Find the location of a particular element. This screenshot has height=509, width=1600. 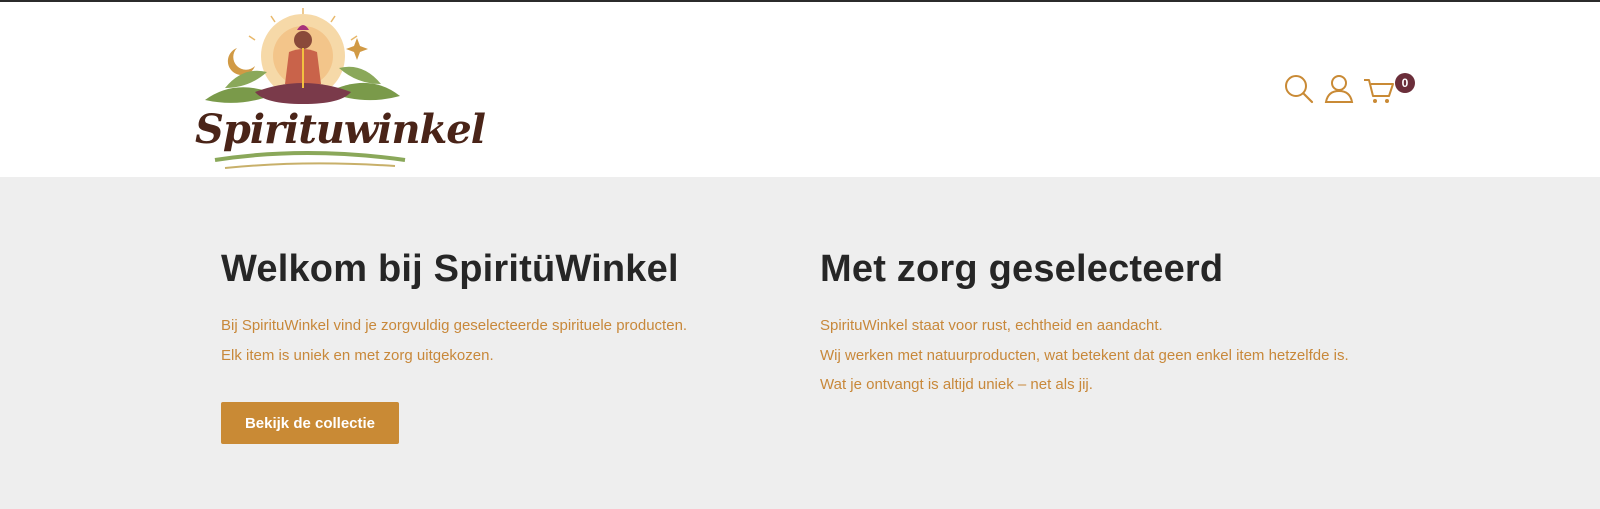

search-icon is located at coordinates (1300, 90).